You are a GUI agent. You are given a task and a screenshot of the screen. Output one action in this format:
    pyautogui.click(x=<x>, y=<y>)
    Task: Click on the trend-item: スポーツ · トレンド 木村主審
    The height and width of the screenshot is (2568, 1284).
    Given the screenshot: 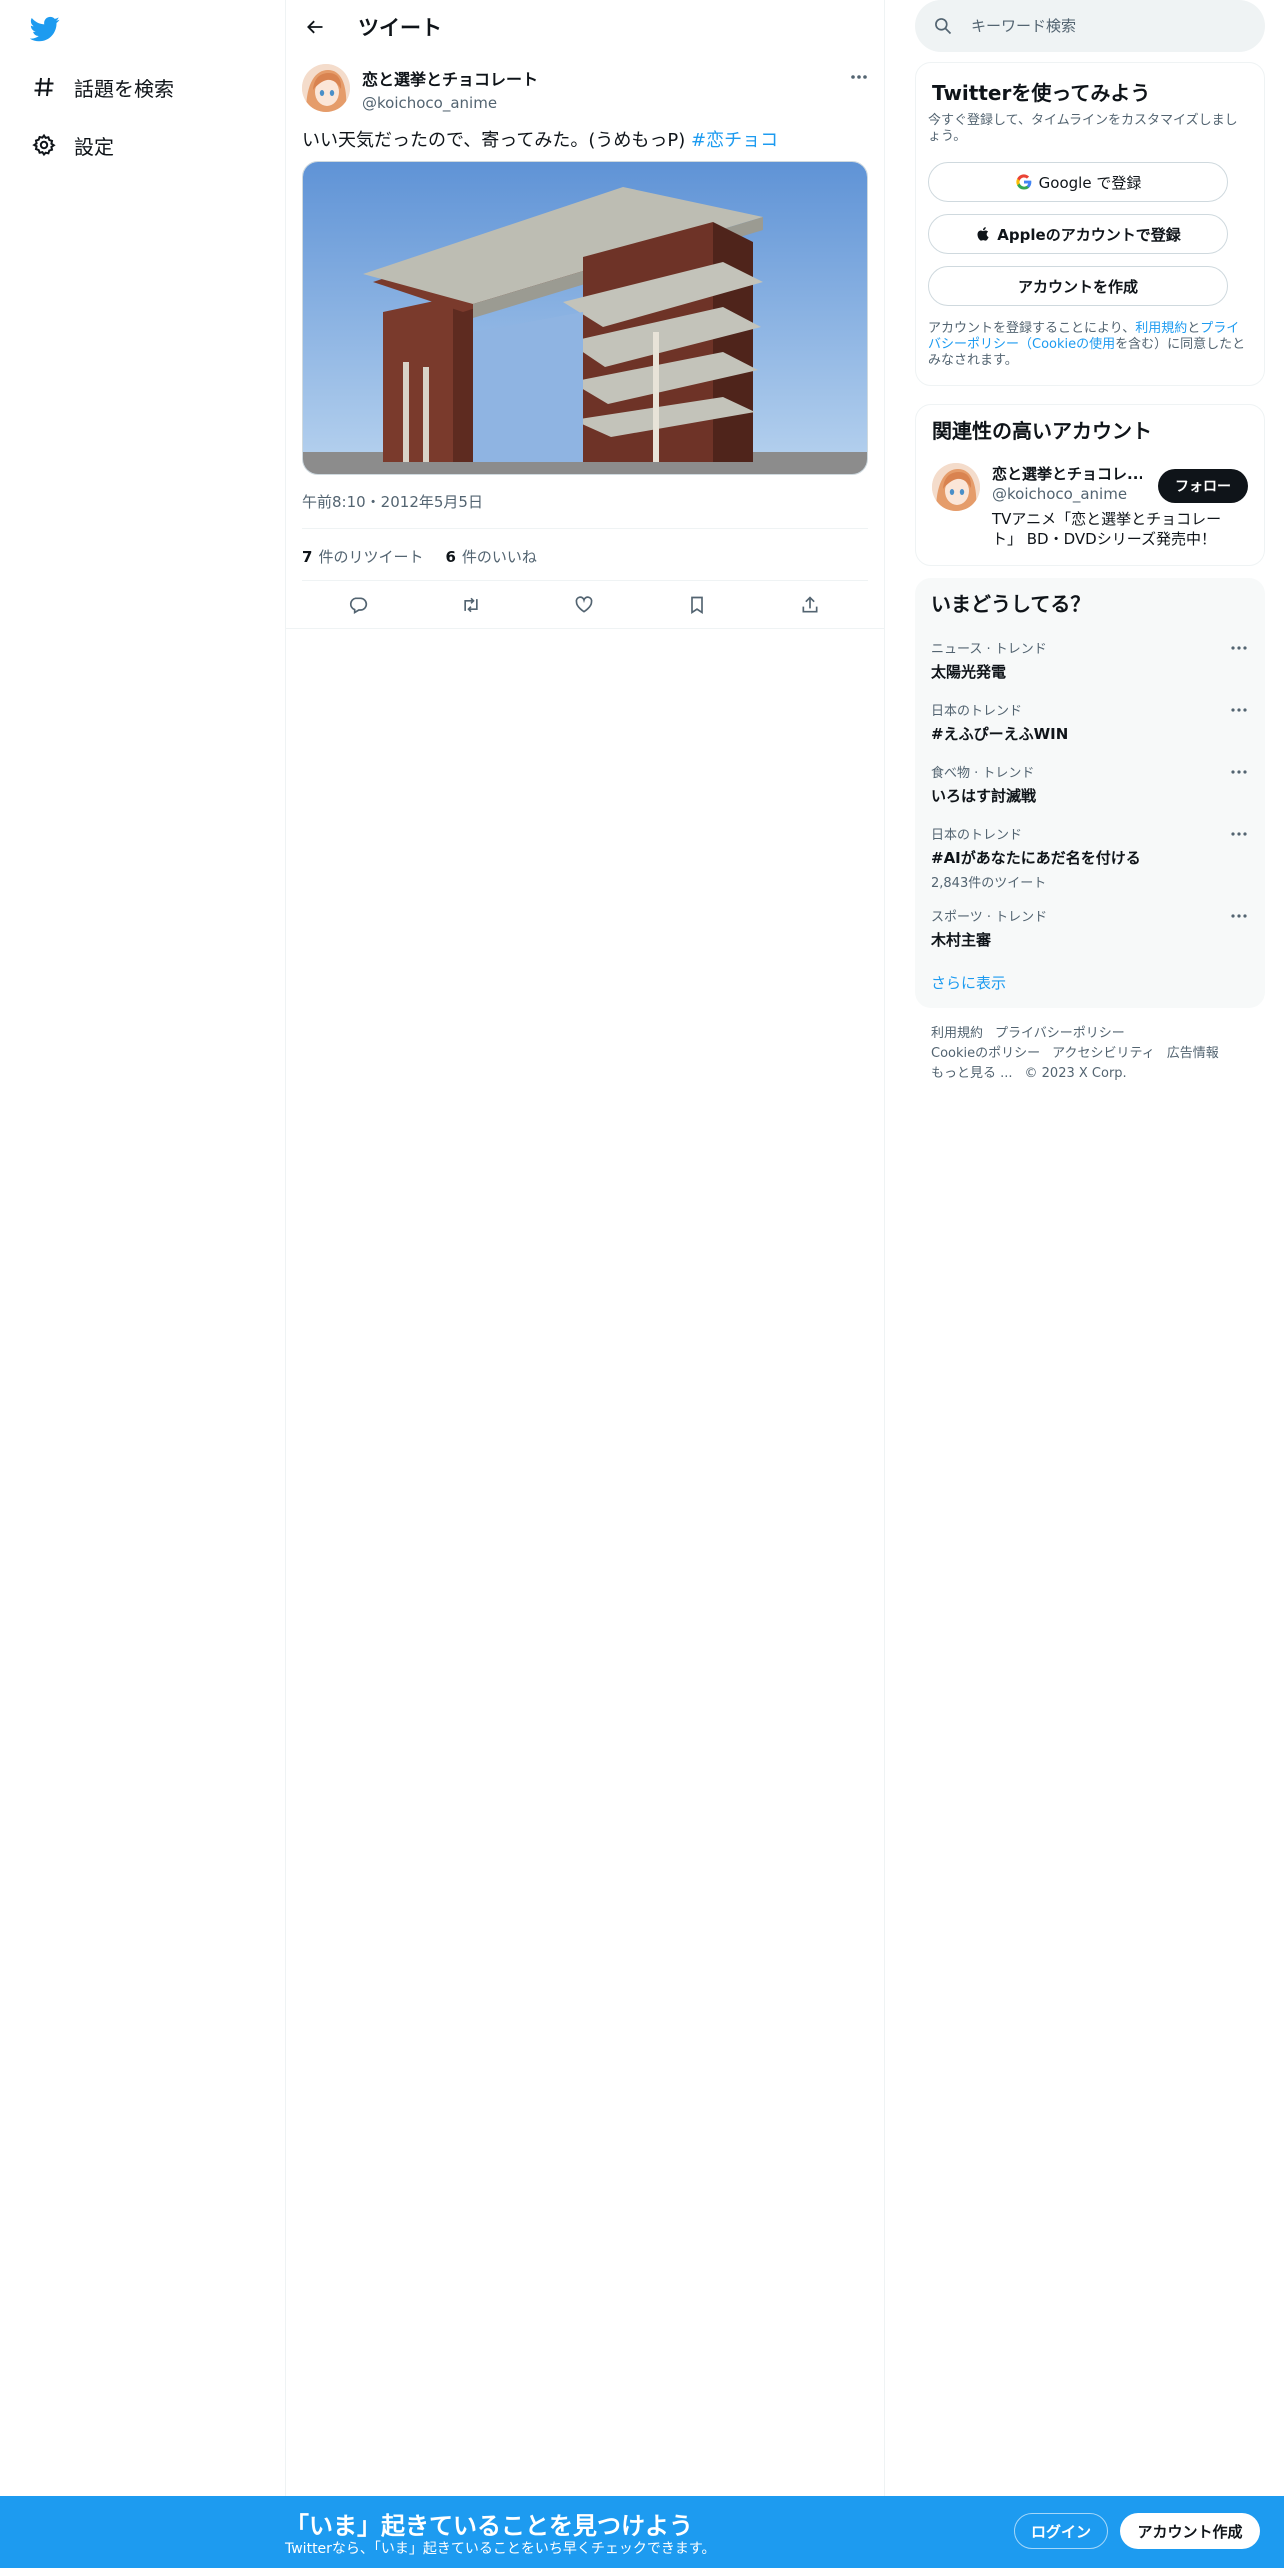 What is the action you would take?
    pyautogui.click(x=1090, y=928)
    